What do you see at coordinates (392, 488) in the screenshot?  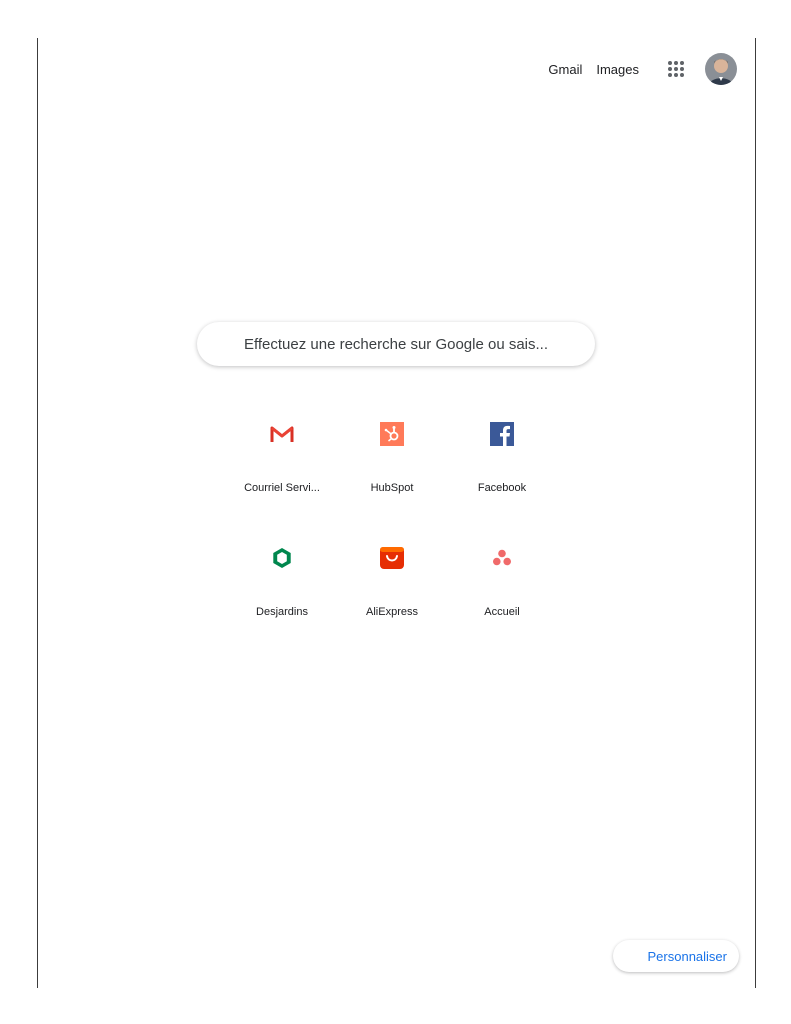 I see `shortcut-label: HubSpot` at bounding box center [392, 488].